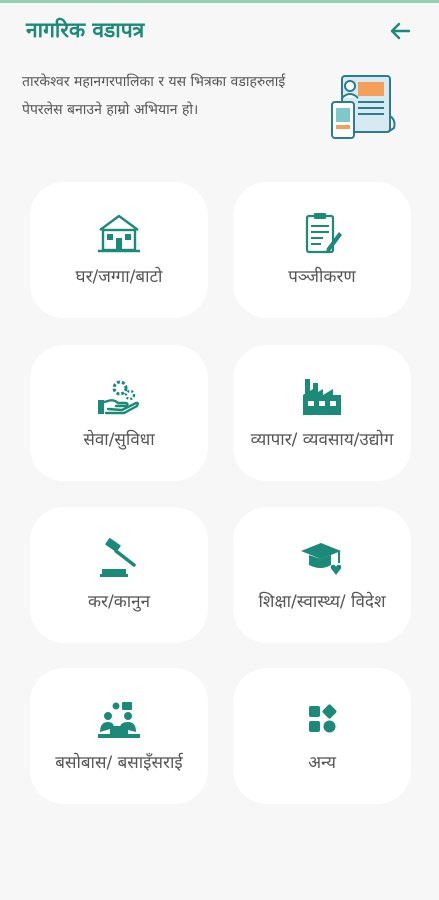 The height and width of the screenshot is (900, 439). Describe the element at coordinates (119, 233) in the screenshot. I see `house-icon` at that location.